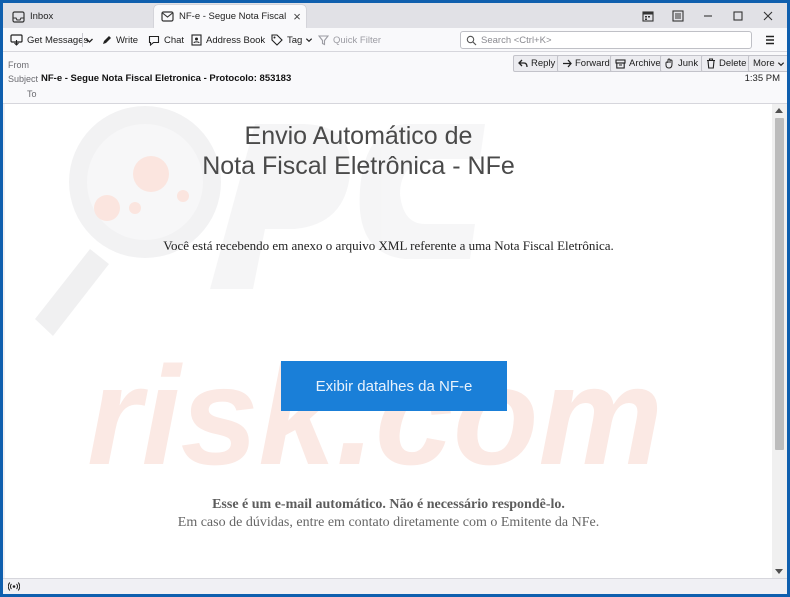 This screenshot has width=790, height=597. I want to click on tab-label: Inbox, so click(42, 16).